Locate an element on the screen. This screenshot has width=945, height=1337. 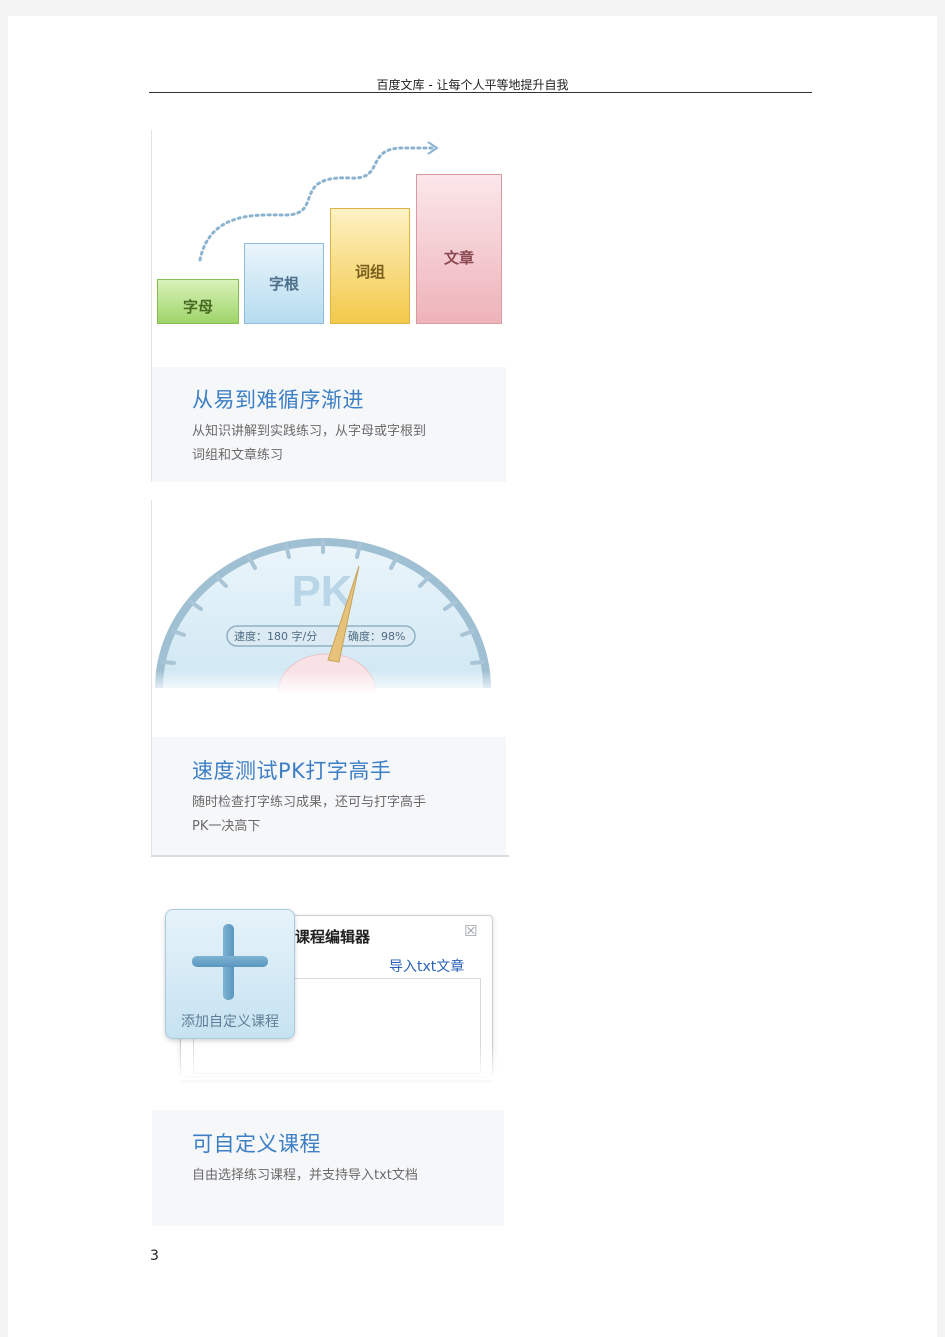
editor-fade is located at coordinates (330, 1062).